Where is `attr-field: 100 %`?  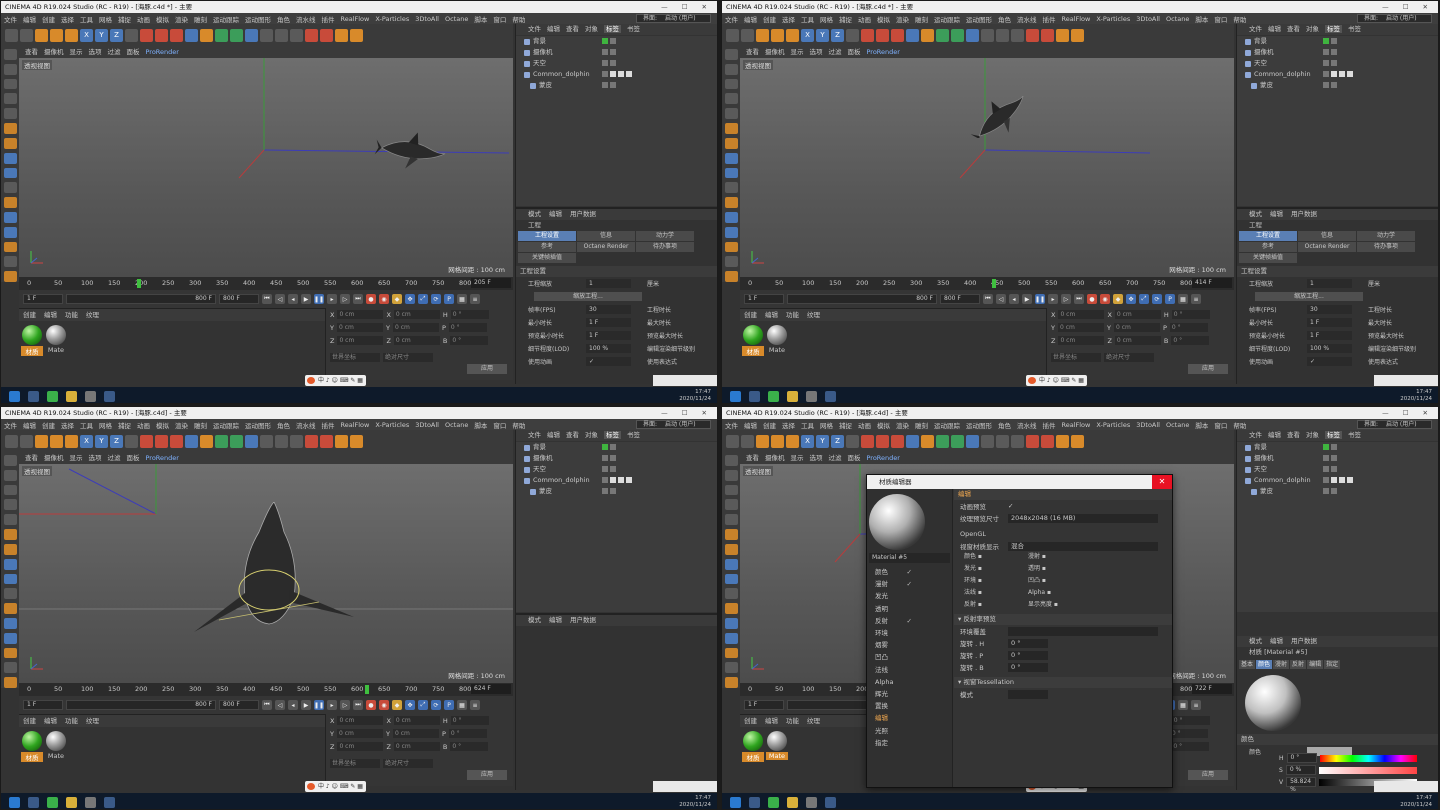 attr-field: 100 % is located at coordinates (608, 348).